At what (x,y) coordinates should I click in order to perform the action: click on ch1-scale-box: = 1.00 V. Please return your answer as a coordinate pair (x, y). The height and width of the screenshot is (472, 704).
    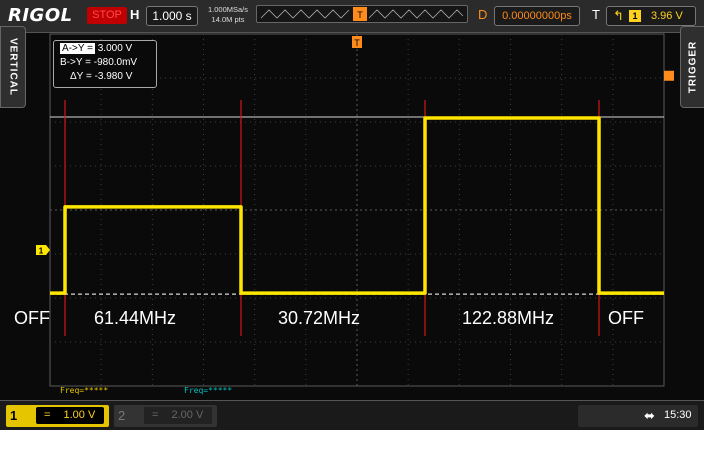
    Looking at the image, I should click on (70, 415).